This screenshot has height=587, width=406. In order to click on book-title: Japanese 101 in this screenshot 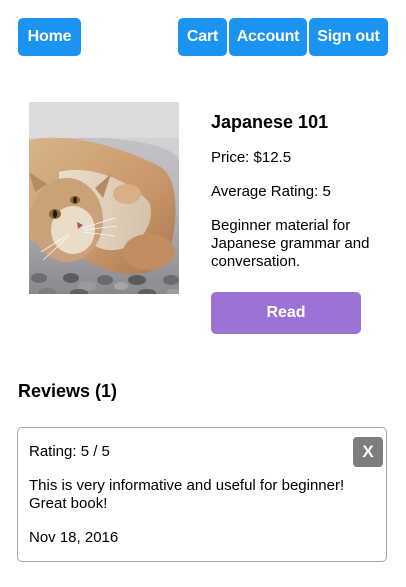, I will do `click(270, 122)`.